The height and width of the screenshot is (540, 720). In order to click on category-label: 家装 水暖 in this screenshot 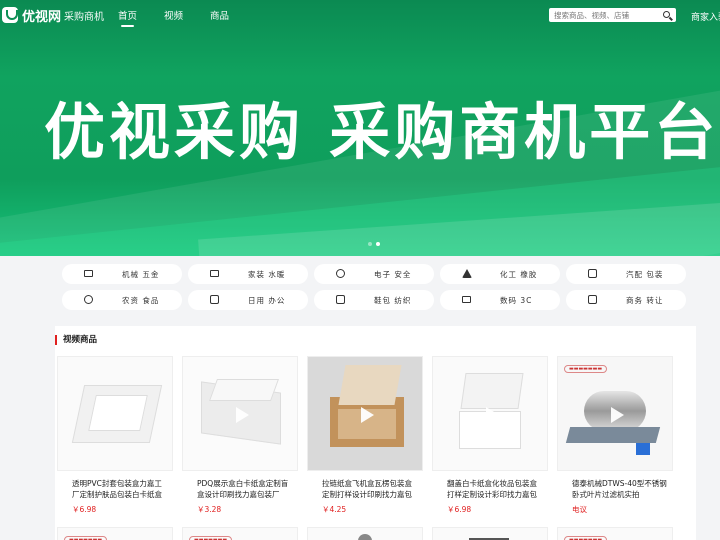, I will do `click(267, 274)`.